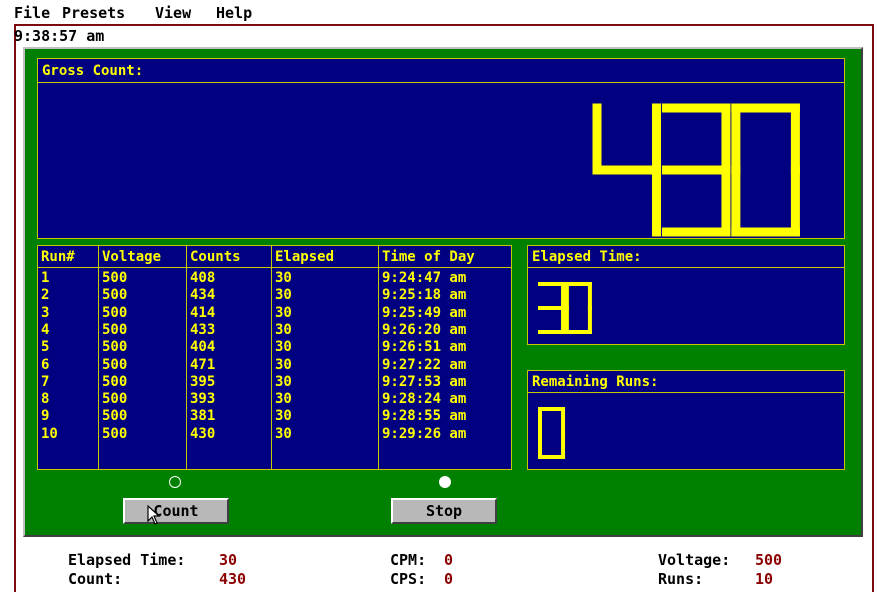 The image size is (877, 592). What do you see at coordinates (32, 13) in the screenshot?
I see `menu-file: File` at bounding box center [32, 13].